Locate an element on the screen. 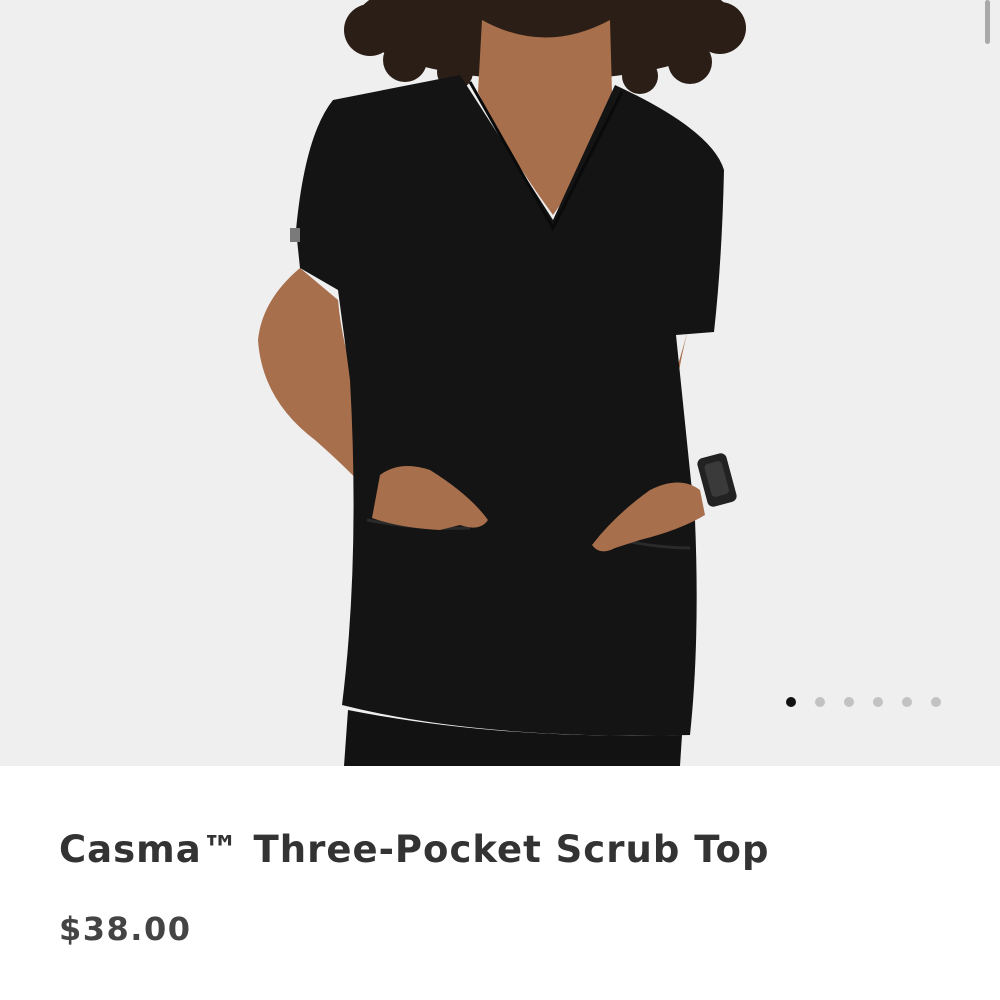 The height and width of the screenshot is (1000, 1000). product-price: $38.00 is located at coordinates (125, 929).